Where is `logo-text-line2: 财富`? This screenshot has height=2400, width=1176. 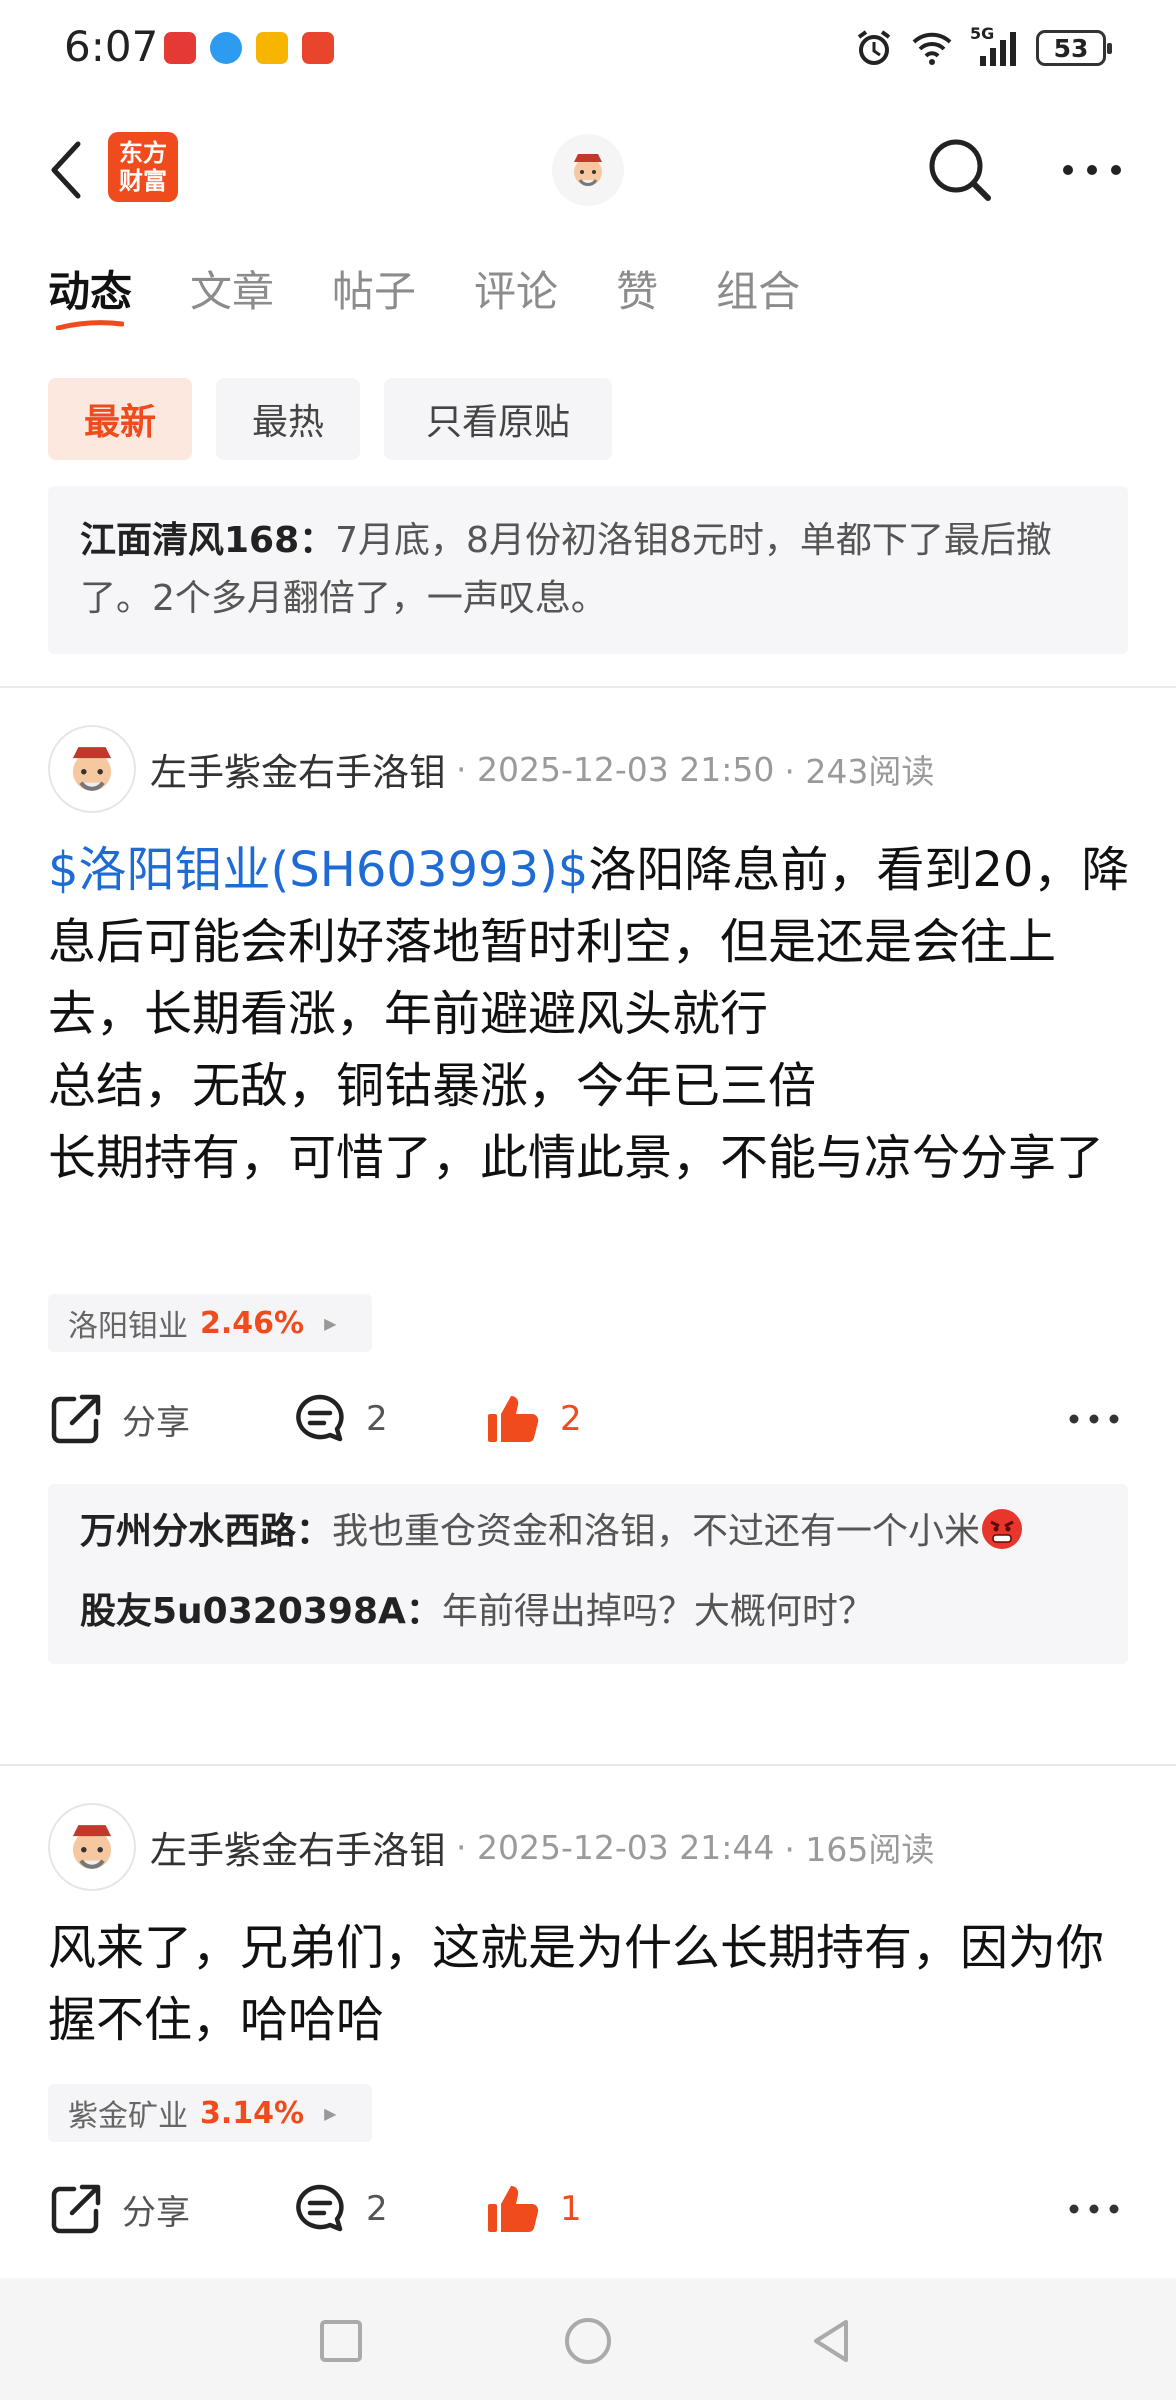
logo-text-line2: 财富 is located at coordinates (143, 181).